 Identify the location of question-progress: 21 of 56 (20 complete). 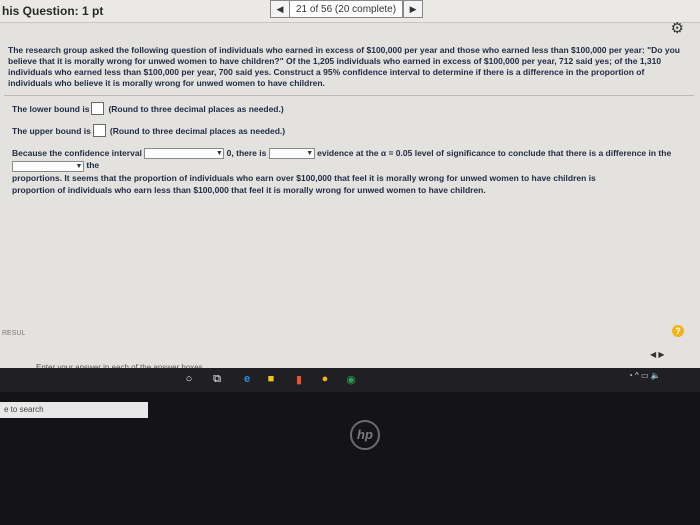
(347, 9).